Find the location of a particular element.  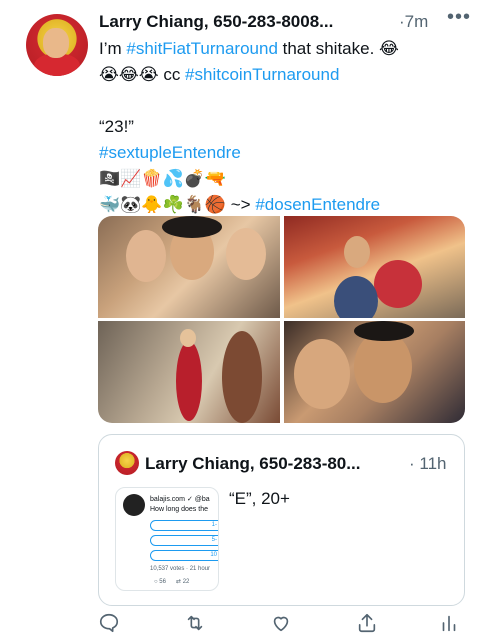

analytics-icon is located at coordinates (449, 623).